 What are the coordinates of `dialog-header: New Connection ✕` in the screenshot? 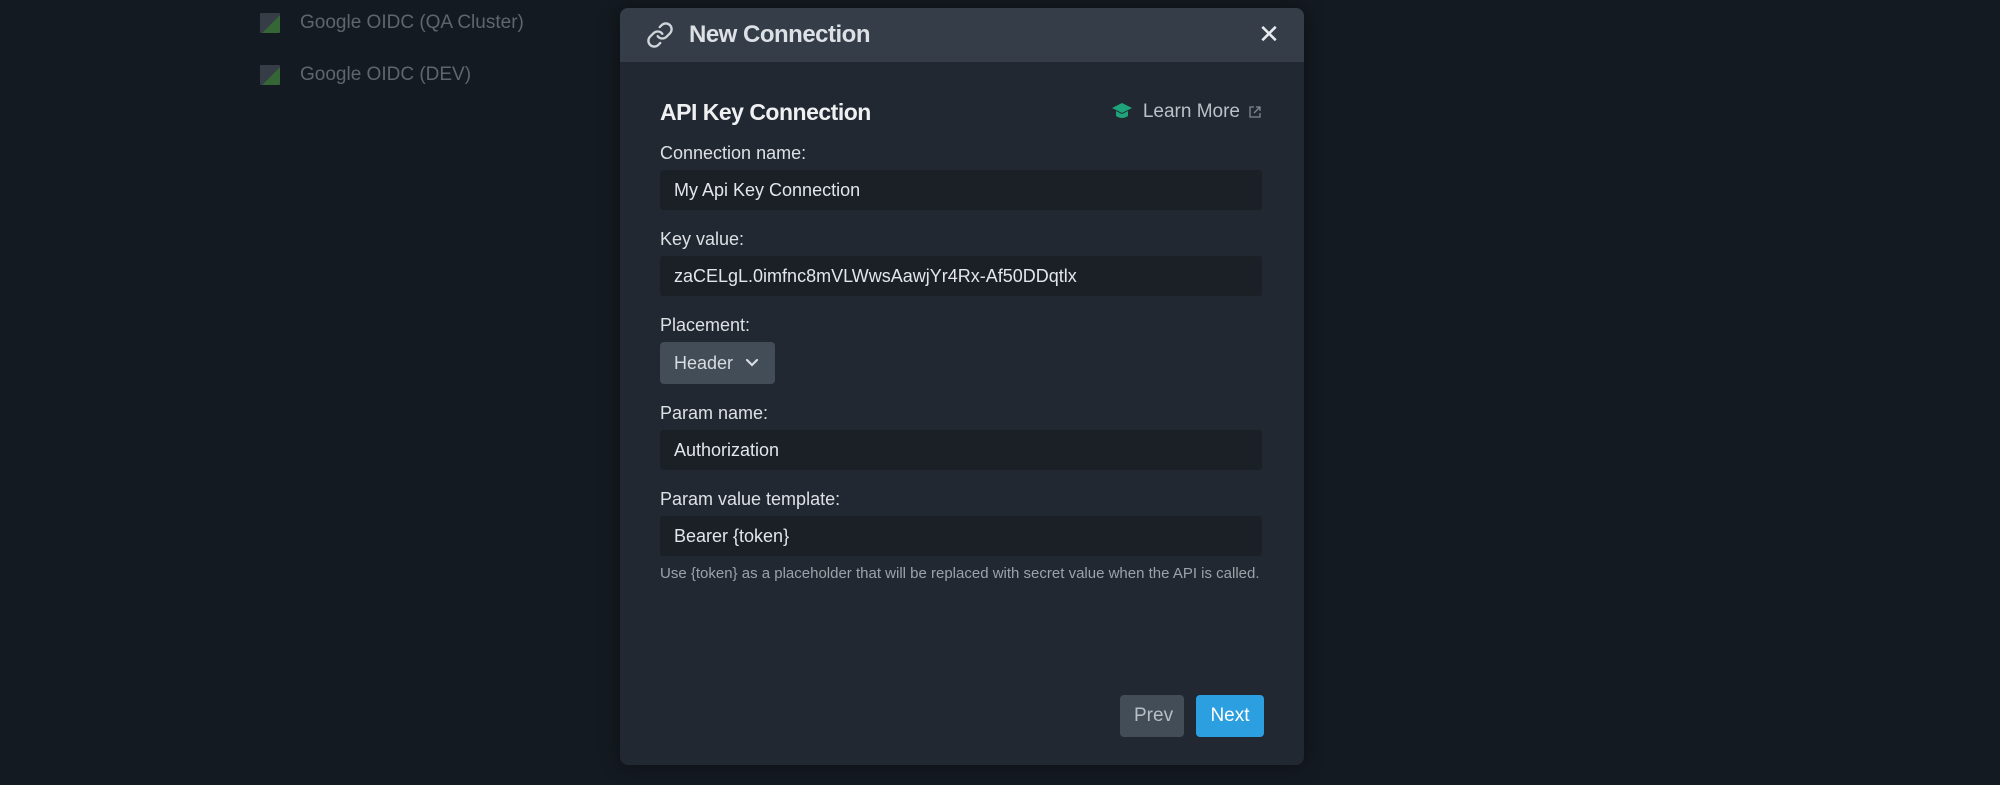 It's located at (962, 35).